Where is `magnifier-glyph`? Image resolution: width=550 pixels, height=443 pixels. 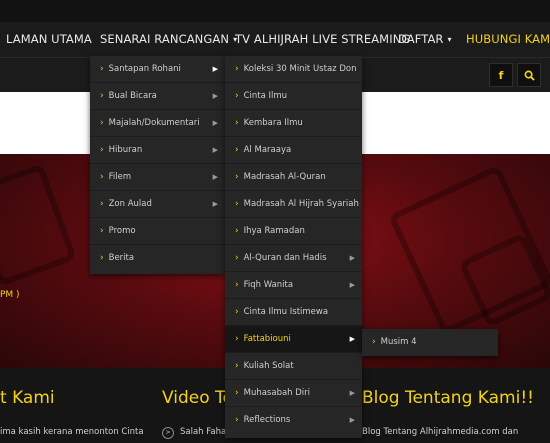 magnifier-glyph is located at coordinates (529, 75).